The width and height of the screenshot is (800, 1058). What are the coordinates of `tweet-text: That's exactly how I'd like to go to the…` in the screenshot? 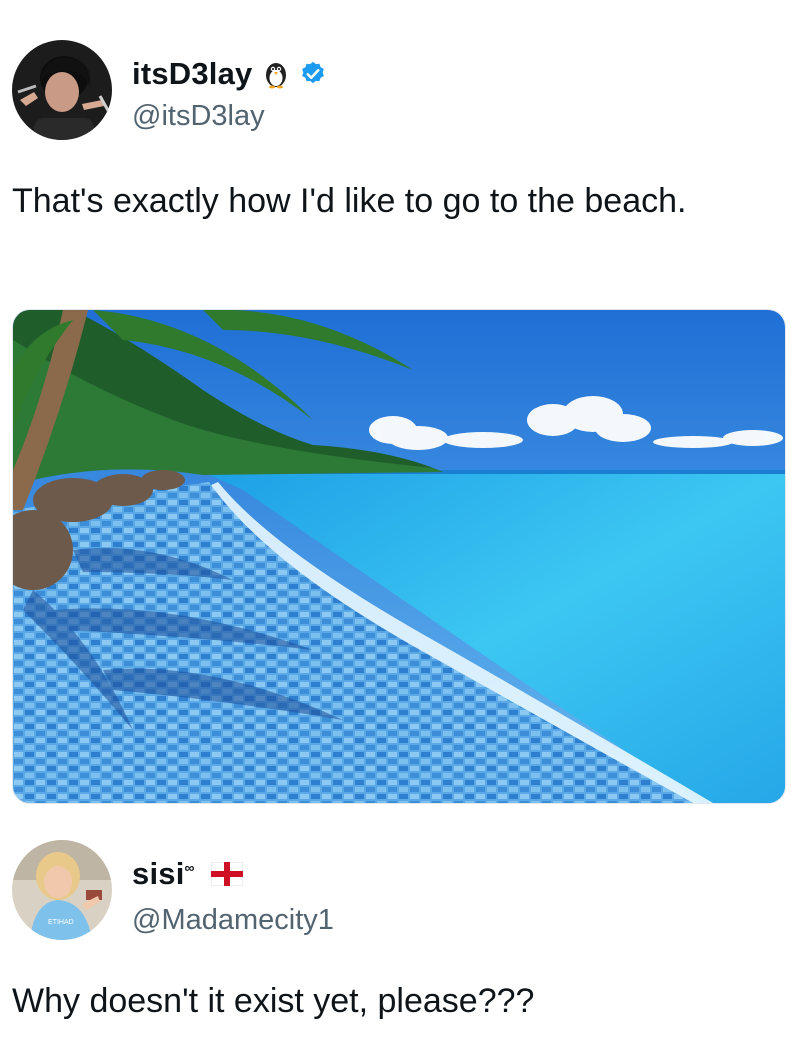 It's located at (349, 201).